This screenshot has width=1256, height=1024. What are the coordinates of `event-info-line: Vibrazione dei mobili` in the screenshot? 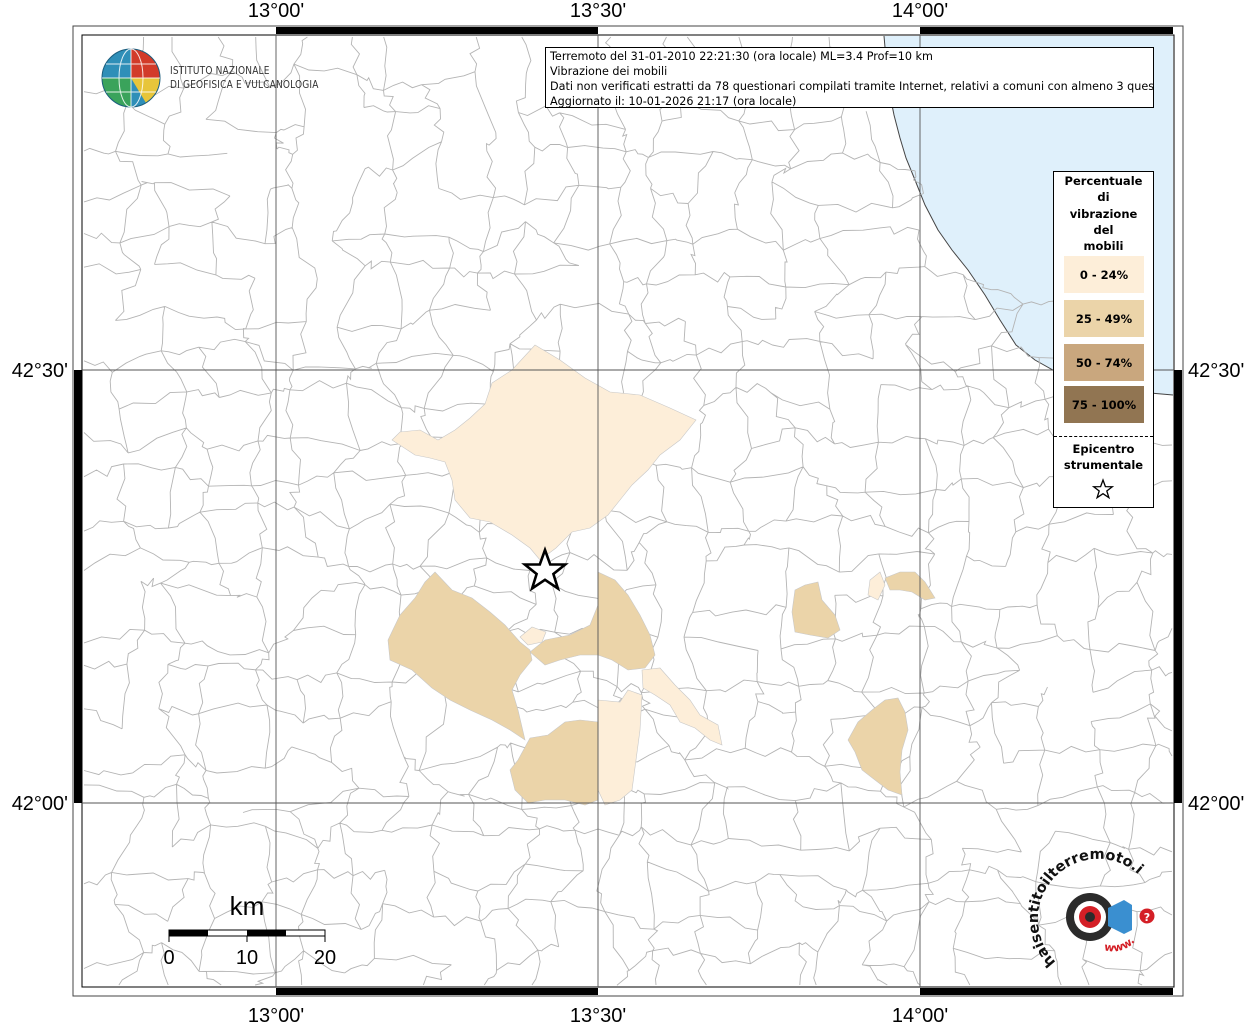 It's located at (609, 71).